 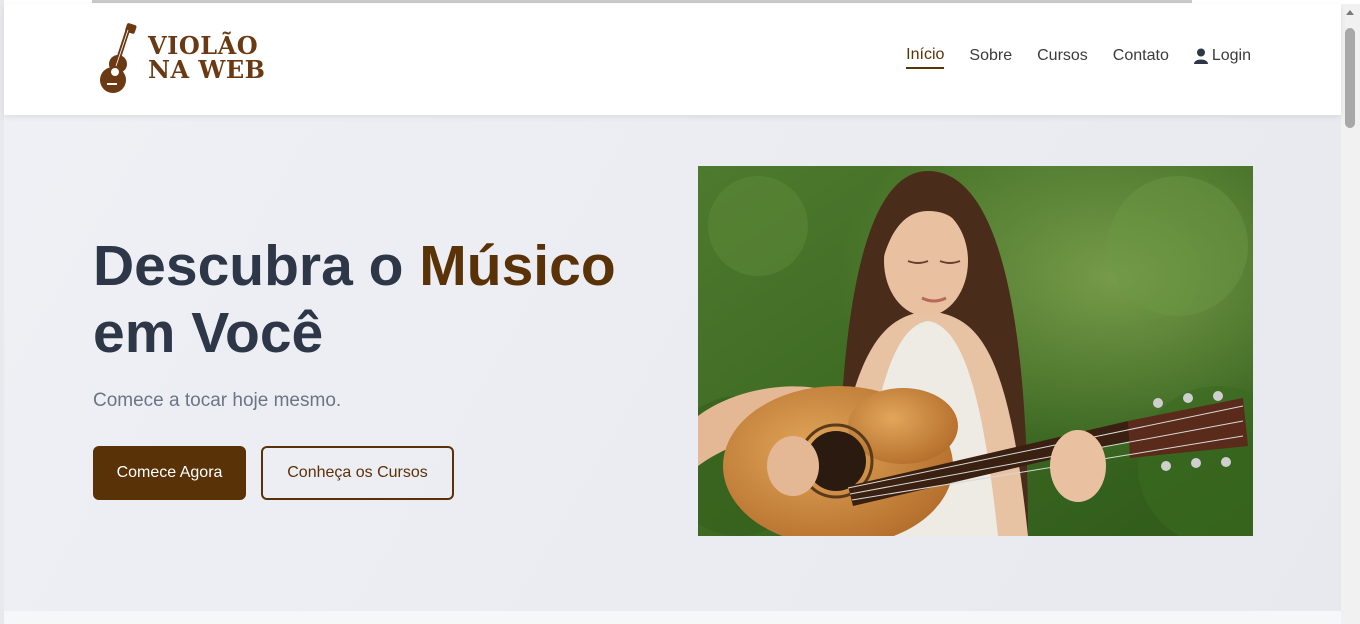 What do you see at coordinates (642, 1) in the screenshot?
I see `window-top-edge` at bounding box center [642, 1].